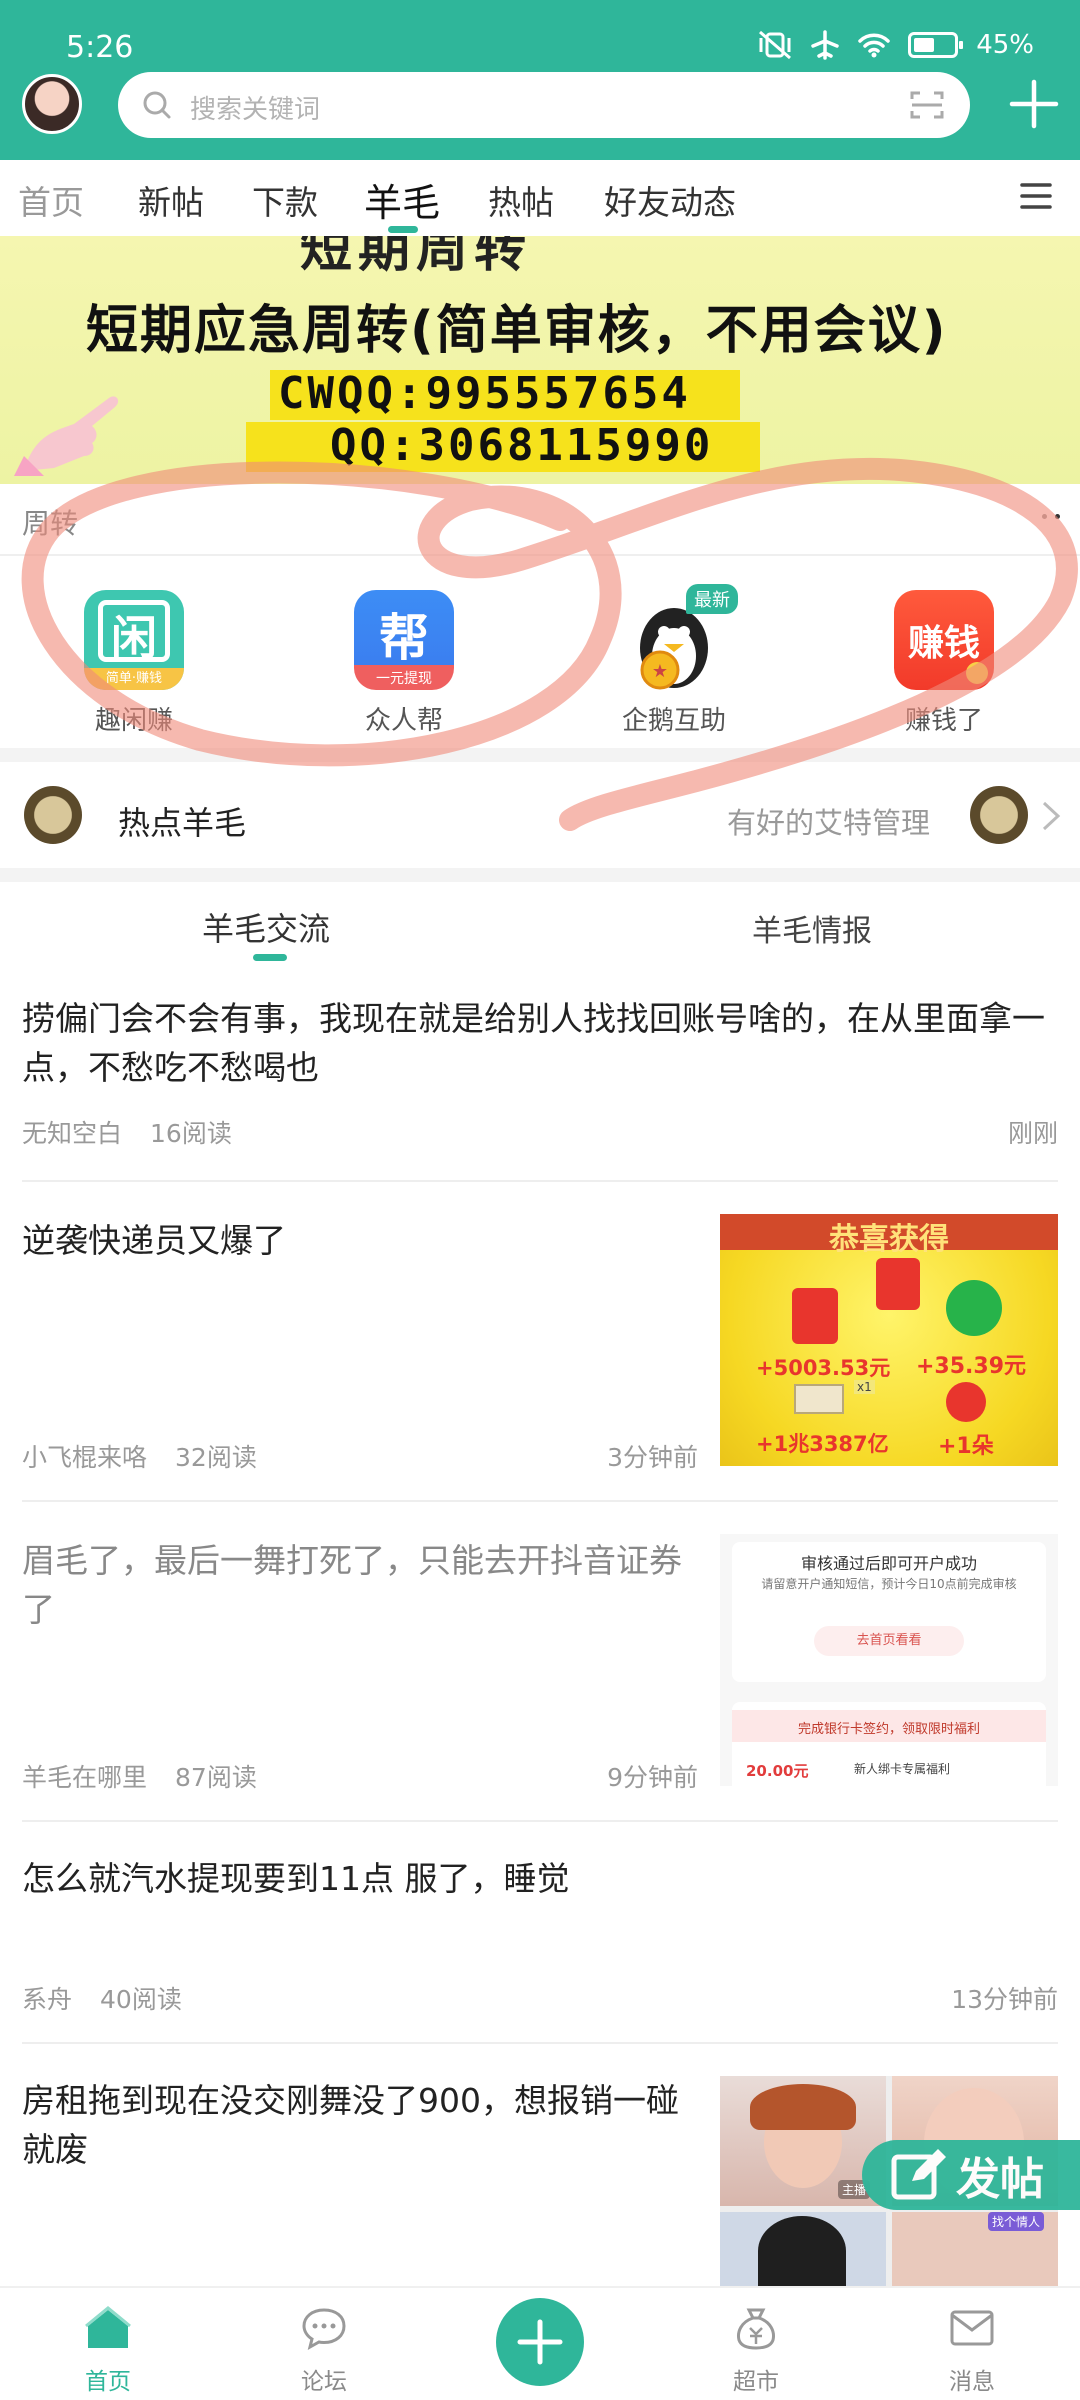 The height and width of the screenshot is (2400, 1080). I want to click on post-author: 羊毛在哪里, so click(85, 1777).